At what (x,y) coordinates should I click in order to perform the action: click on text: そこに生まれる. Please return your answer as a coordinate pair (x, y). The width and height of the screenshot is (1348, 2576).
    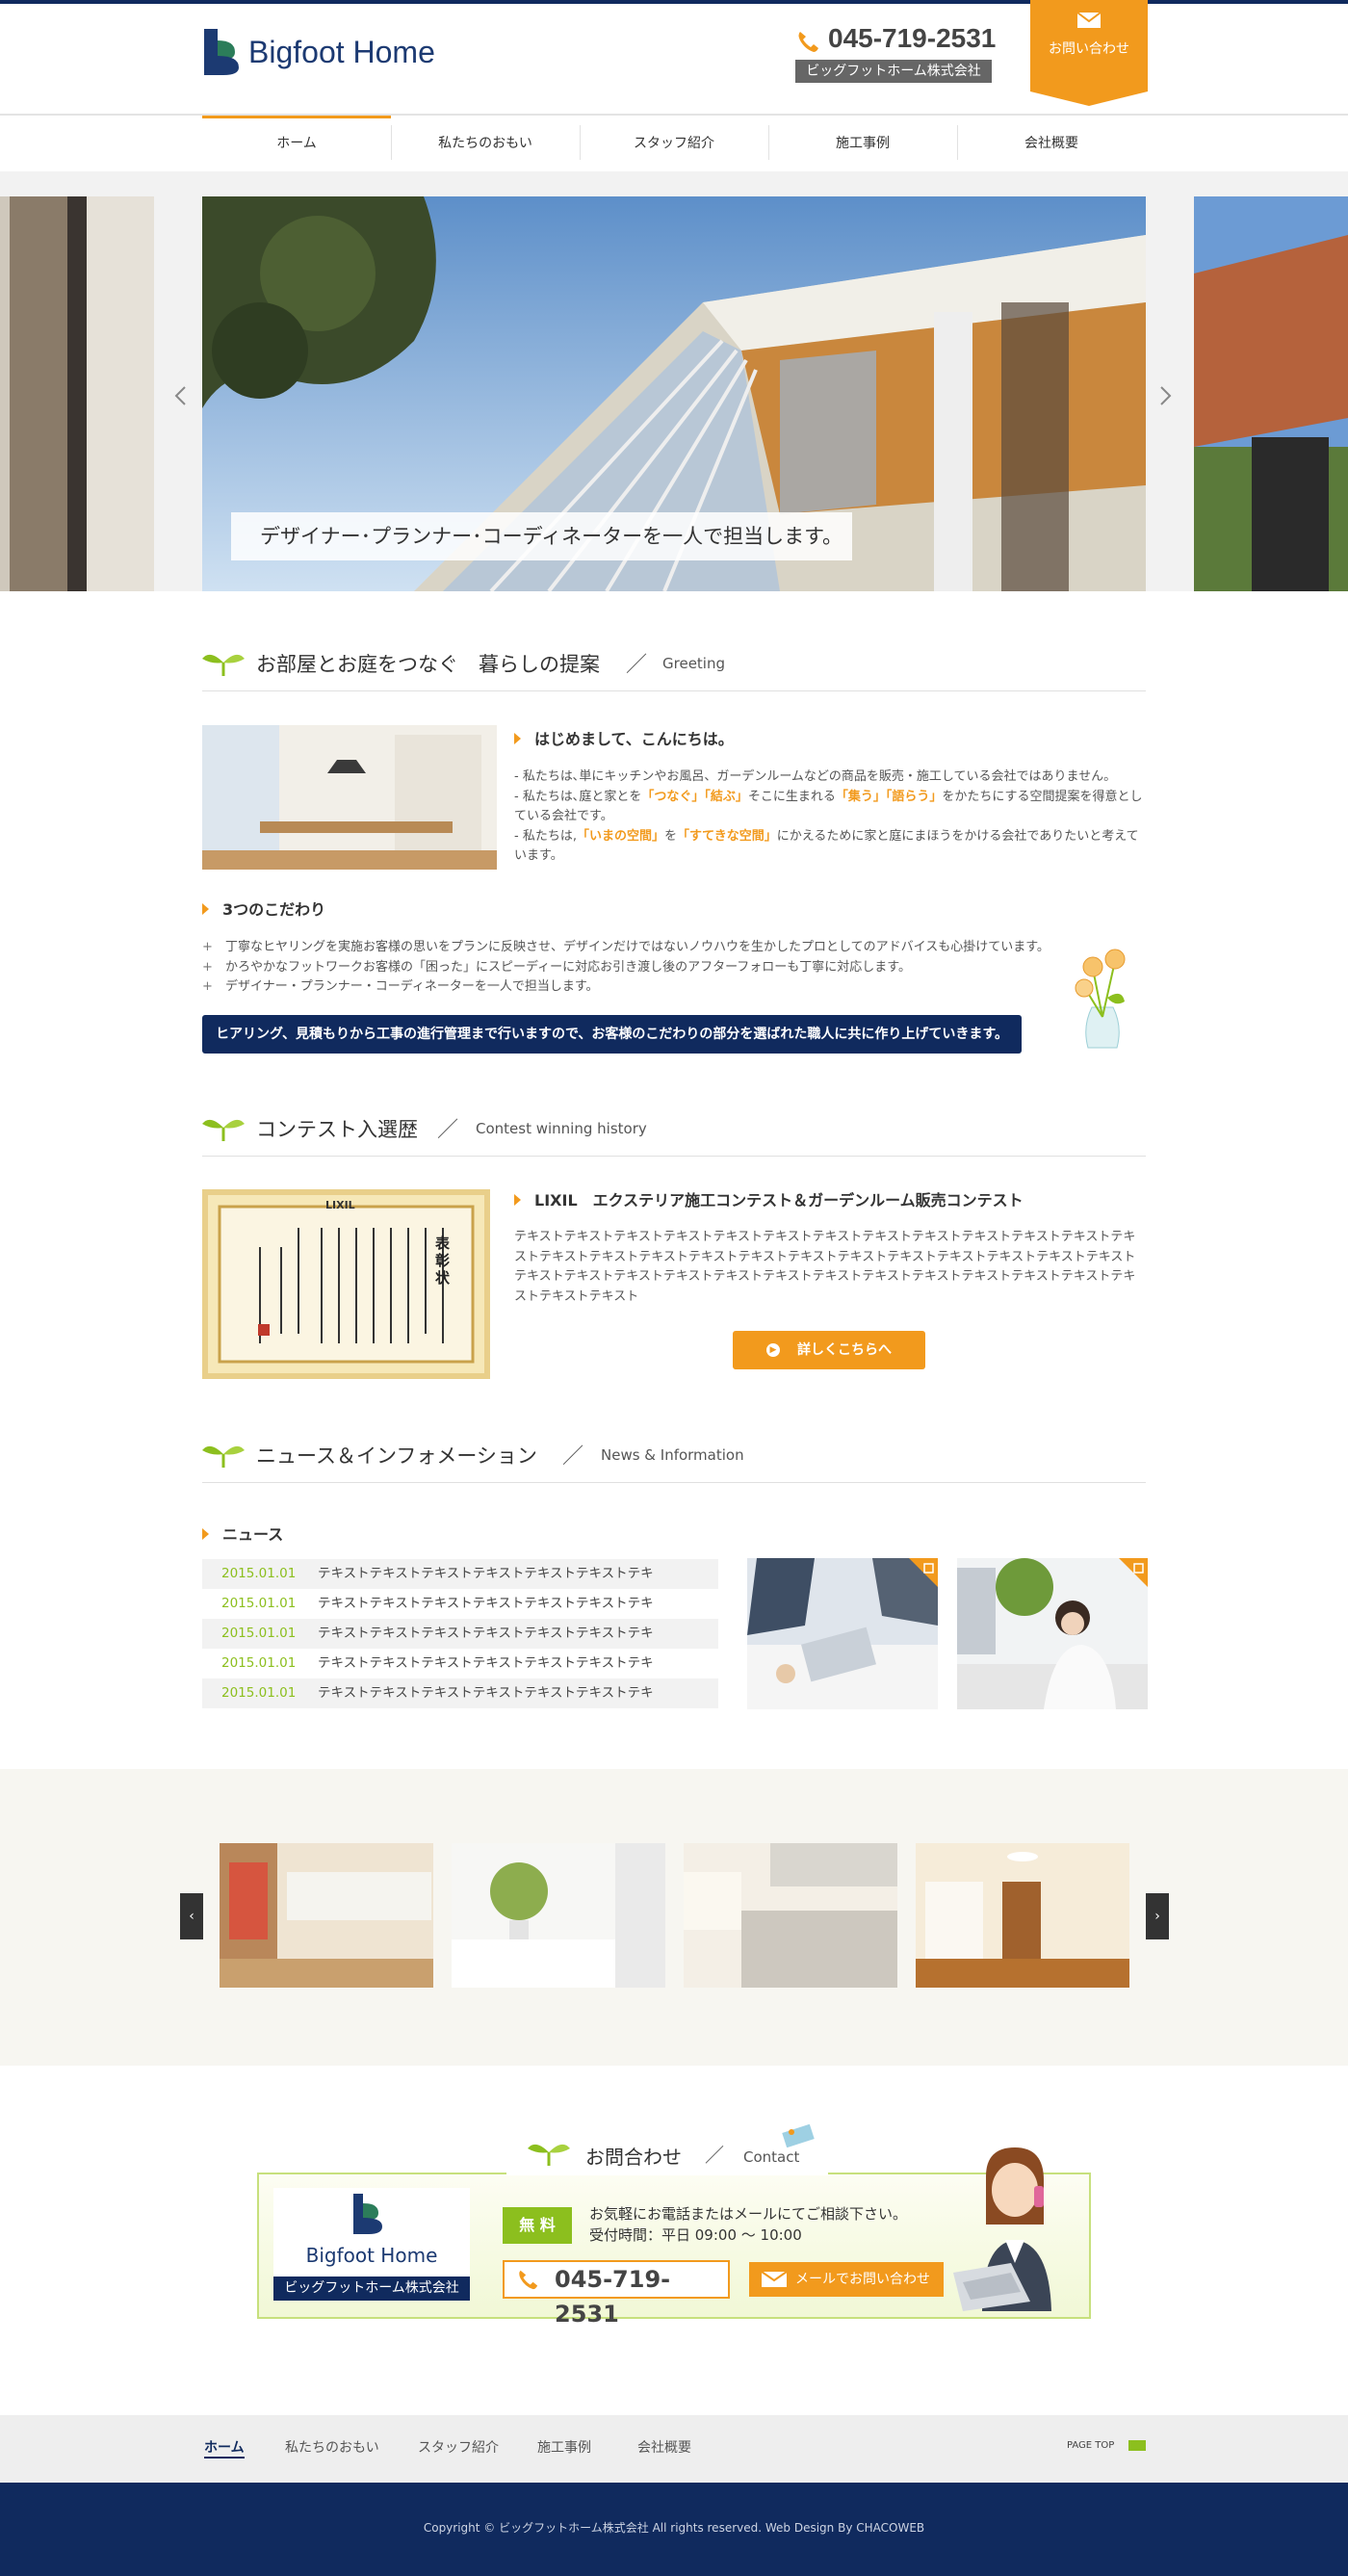
    Looking at the image, I should click on (792, 796).